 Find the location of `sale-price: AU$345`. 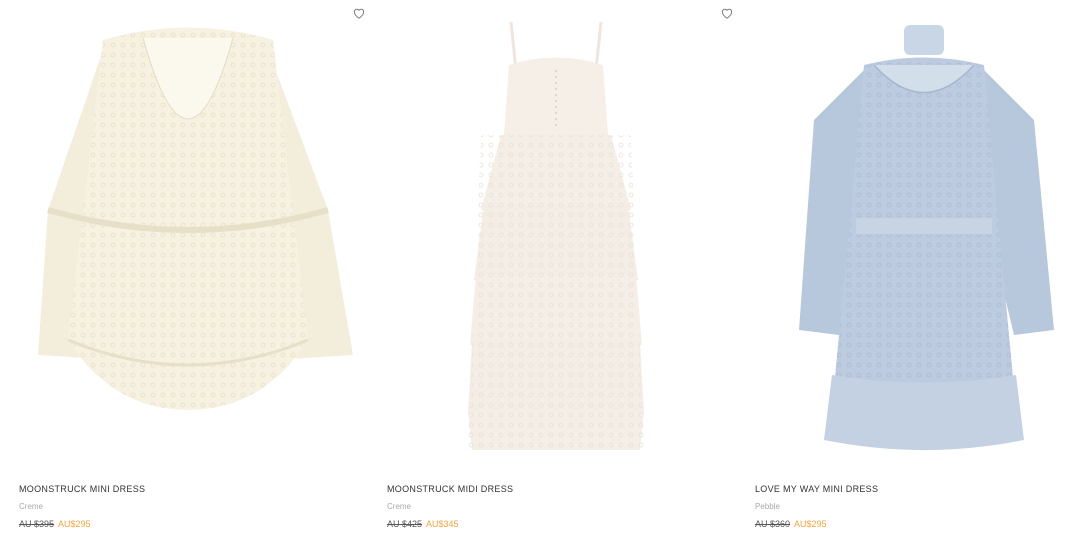

sale-price: AU$345 is located at coordinates (442, 524).